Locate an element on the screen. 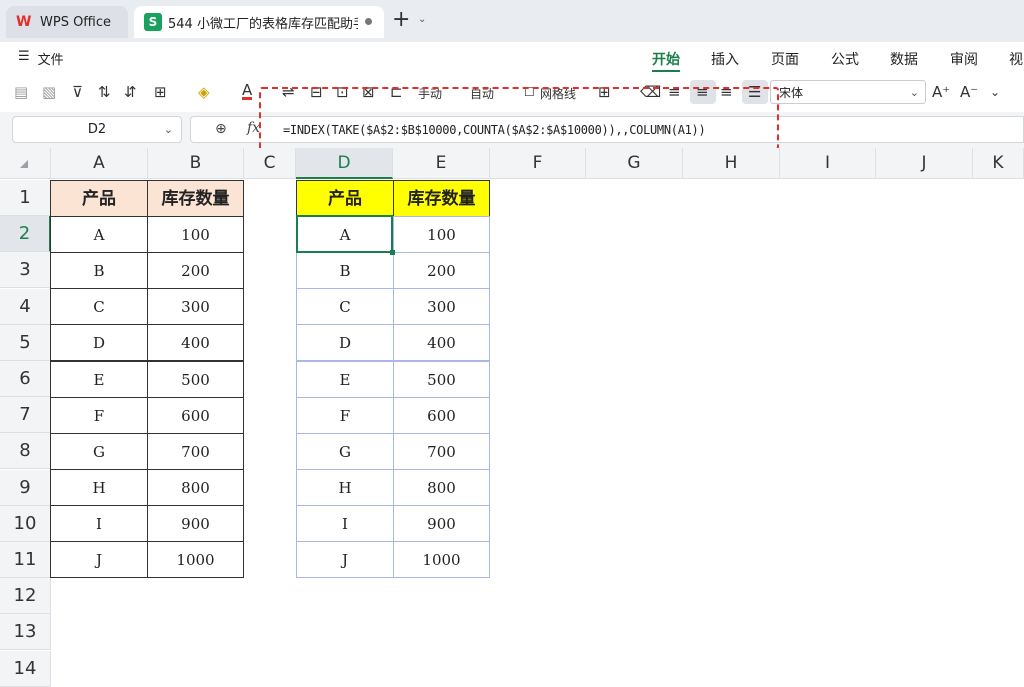 This screenshot has height=687, width=1024. row-header-4: 4 is located at coordinates (25, 306).